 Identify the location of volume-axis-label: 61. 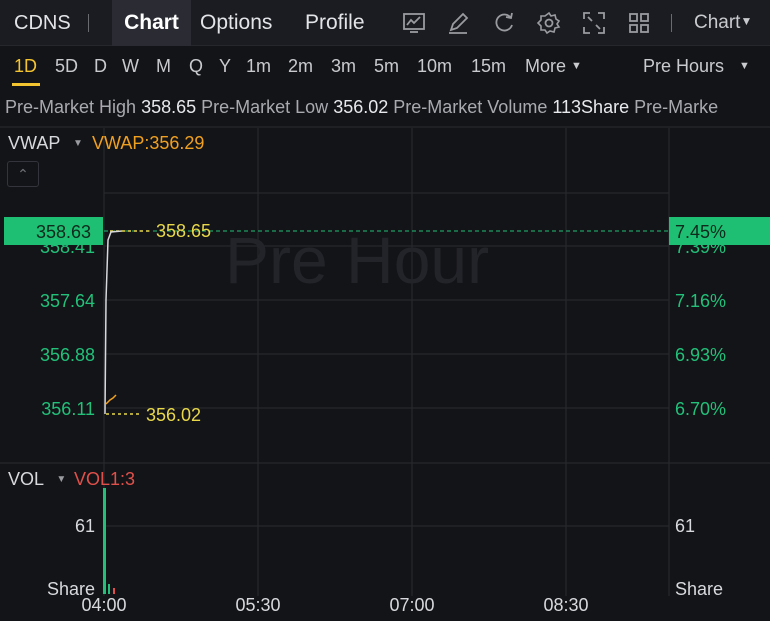
(85, 526).